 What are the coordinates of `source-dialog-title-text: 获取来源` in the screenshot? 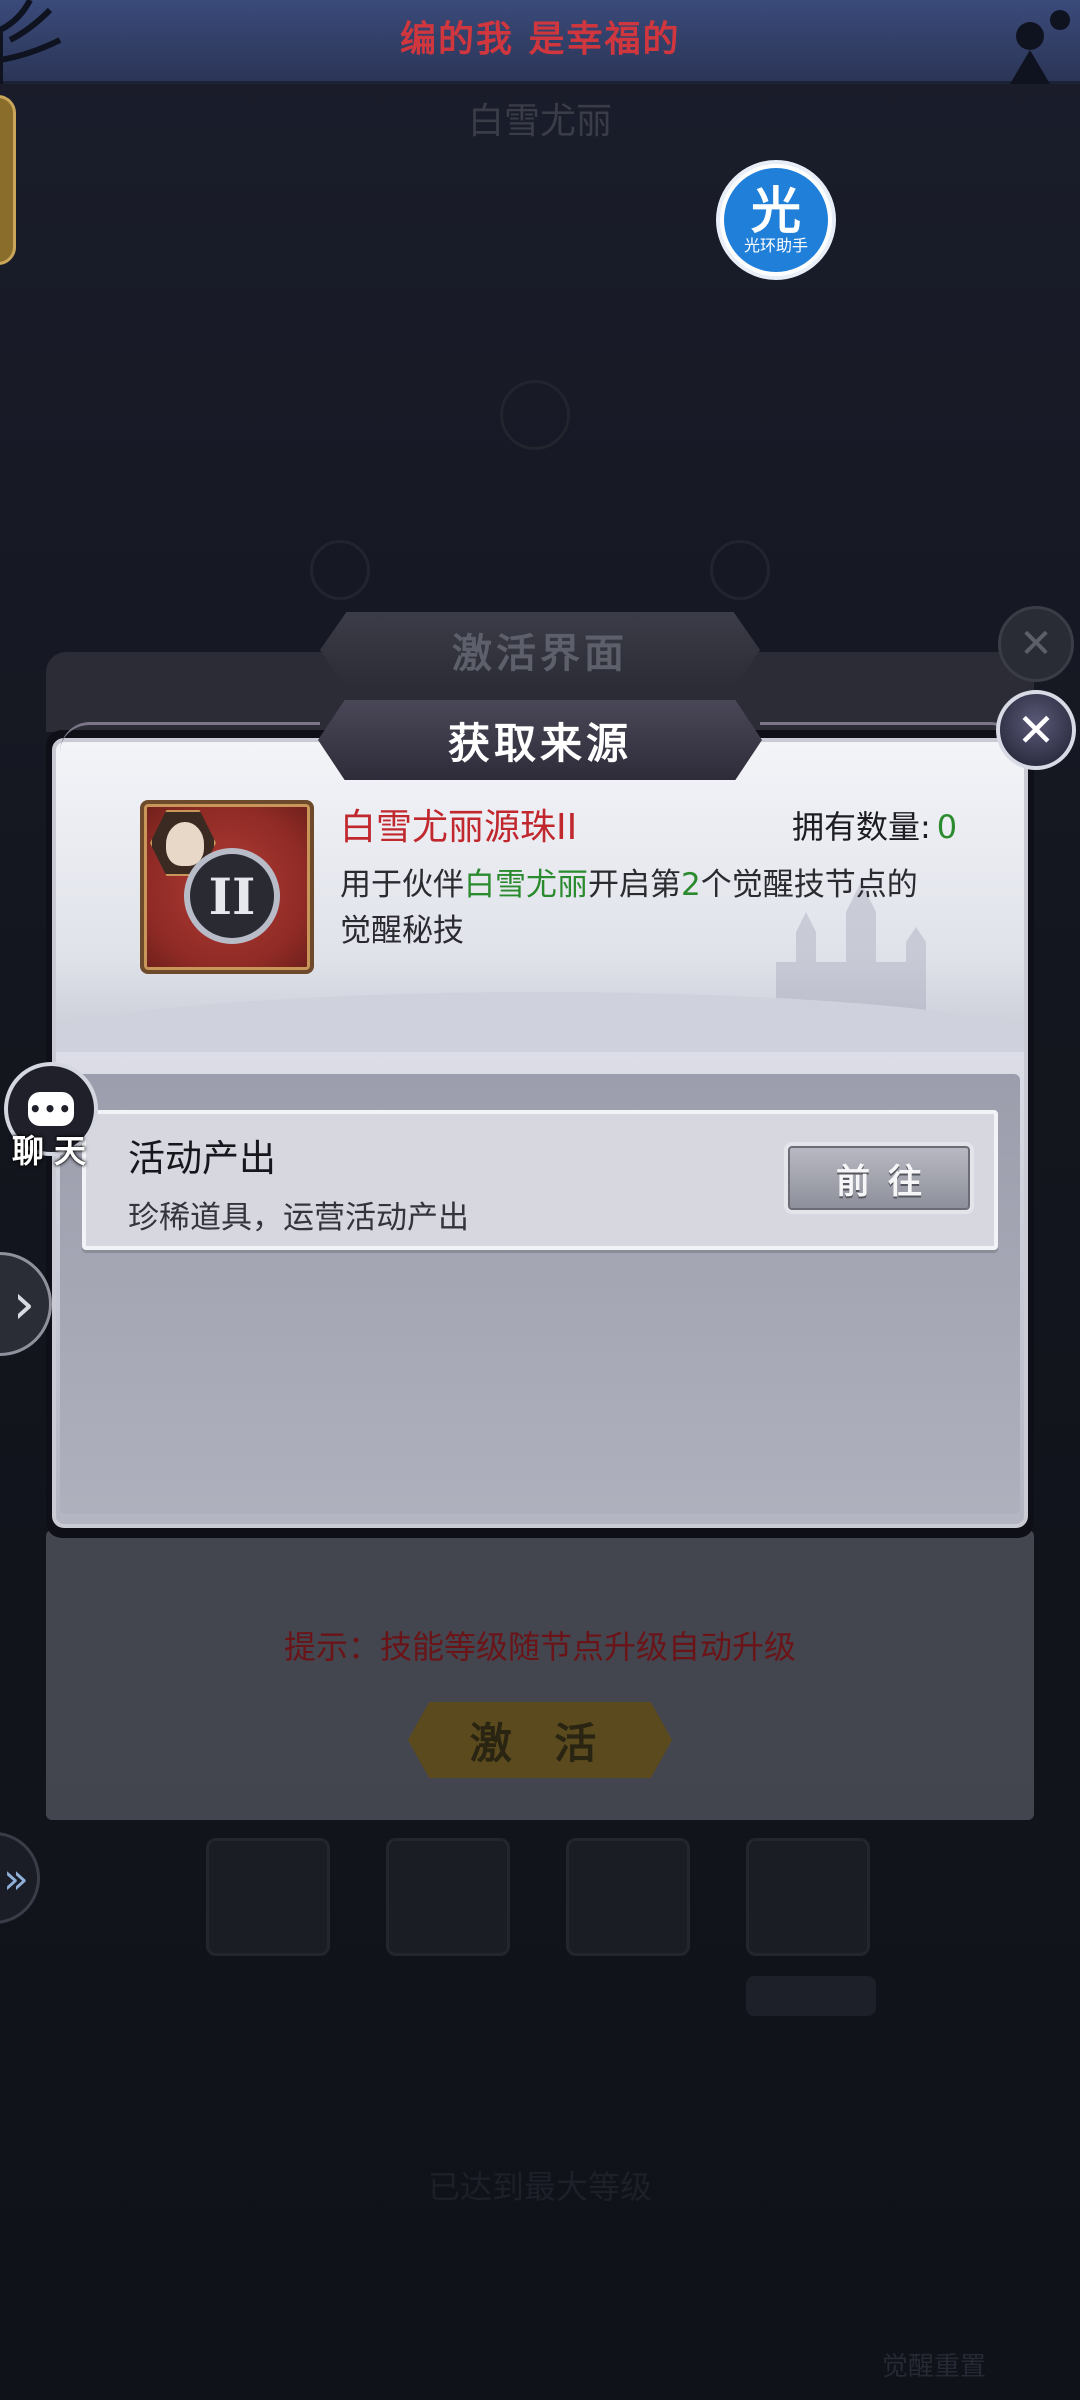 It's located at (539, 743).